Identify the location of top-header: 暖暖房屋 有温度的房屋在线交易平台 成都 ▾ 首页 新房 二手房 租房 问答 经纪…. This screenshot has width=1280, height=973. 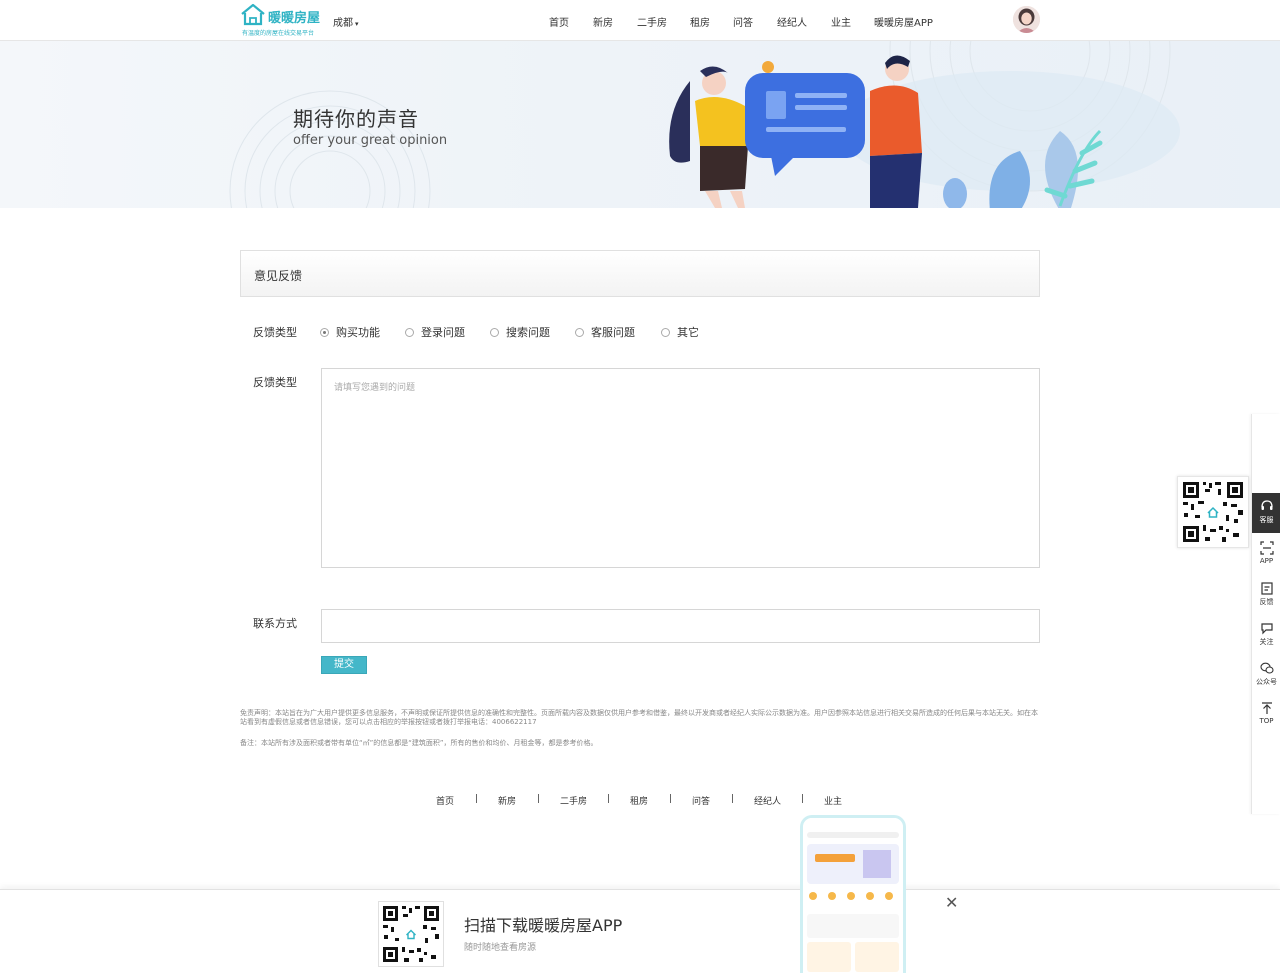
(640, 20).